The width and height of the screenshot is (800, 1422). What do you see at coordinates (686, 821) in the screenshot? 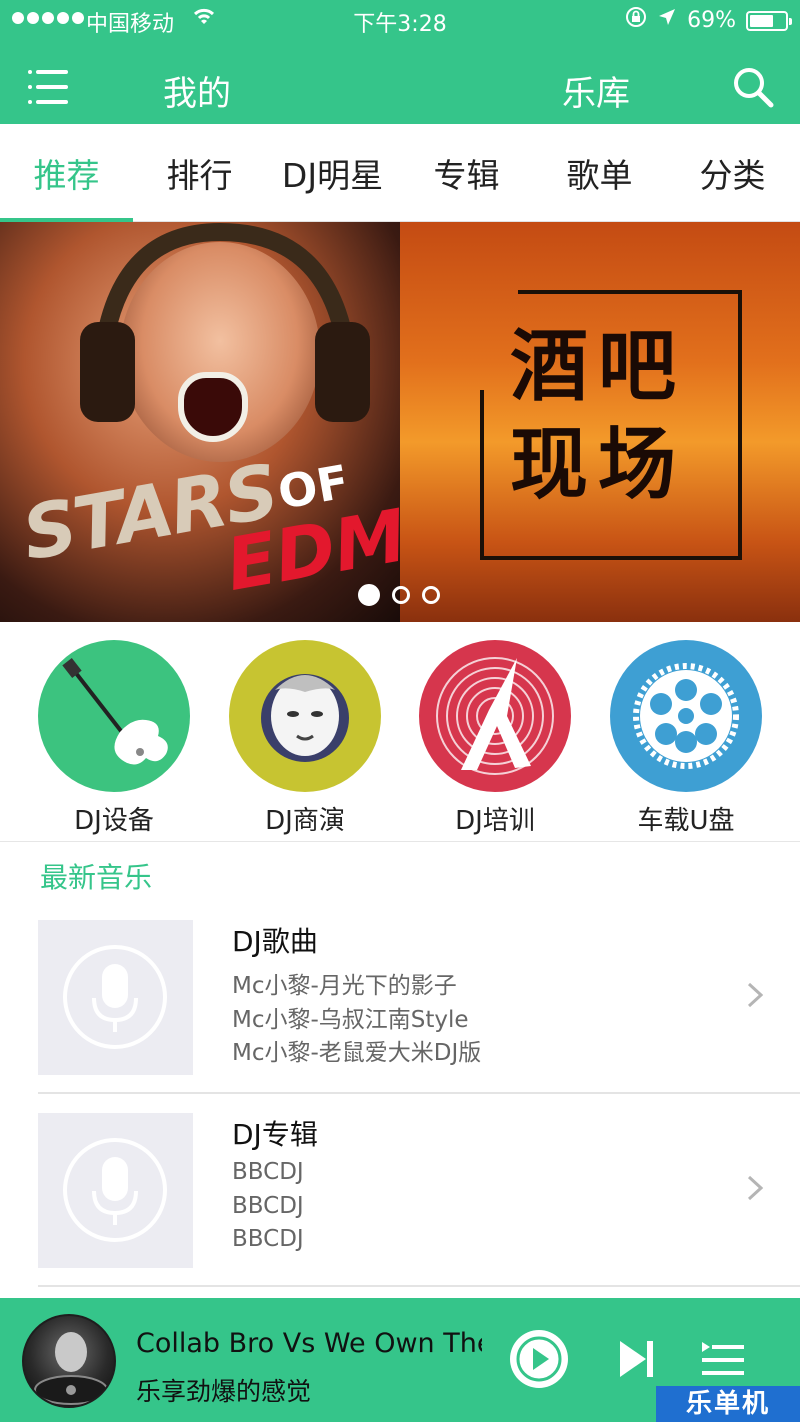
I see `shortcut-label: 车载U盘` at bounding box center [686, 821].